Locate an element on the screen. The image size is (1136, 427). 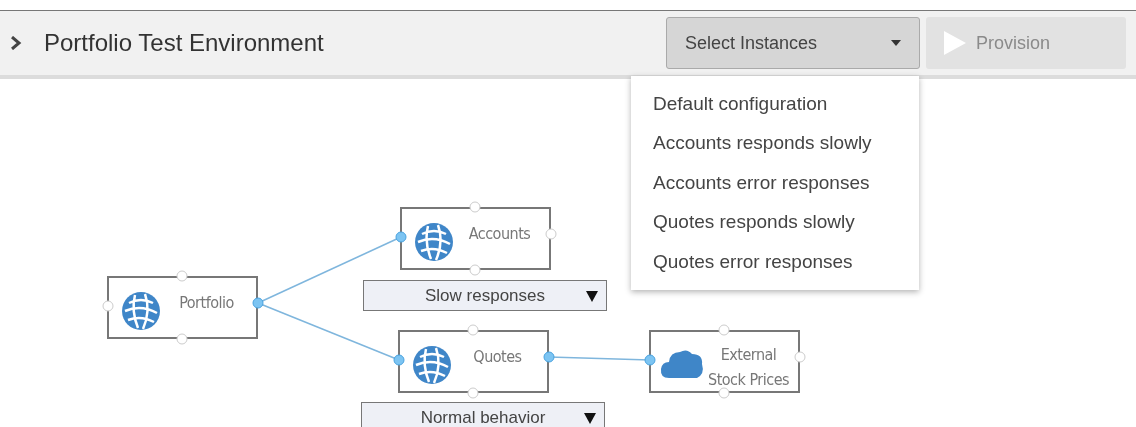
behavior-dropdown: Normal behavior is located at coordinates (483, 414).